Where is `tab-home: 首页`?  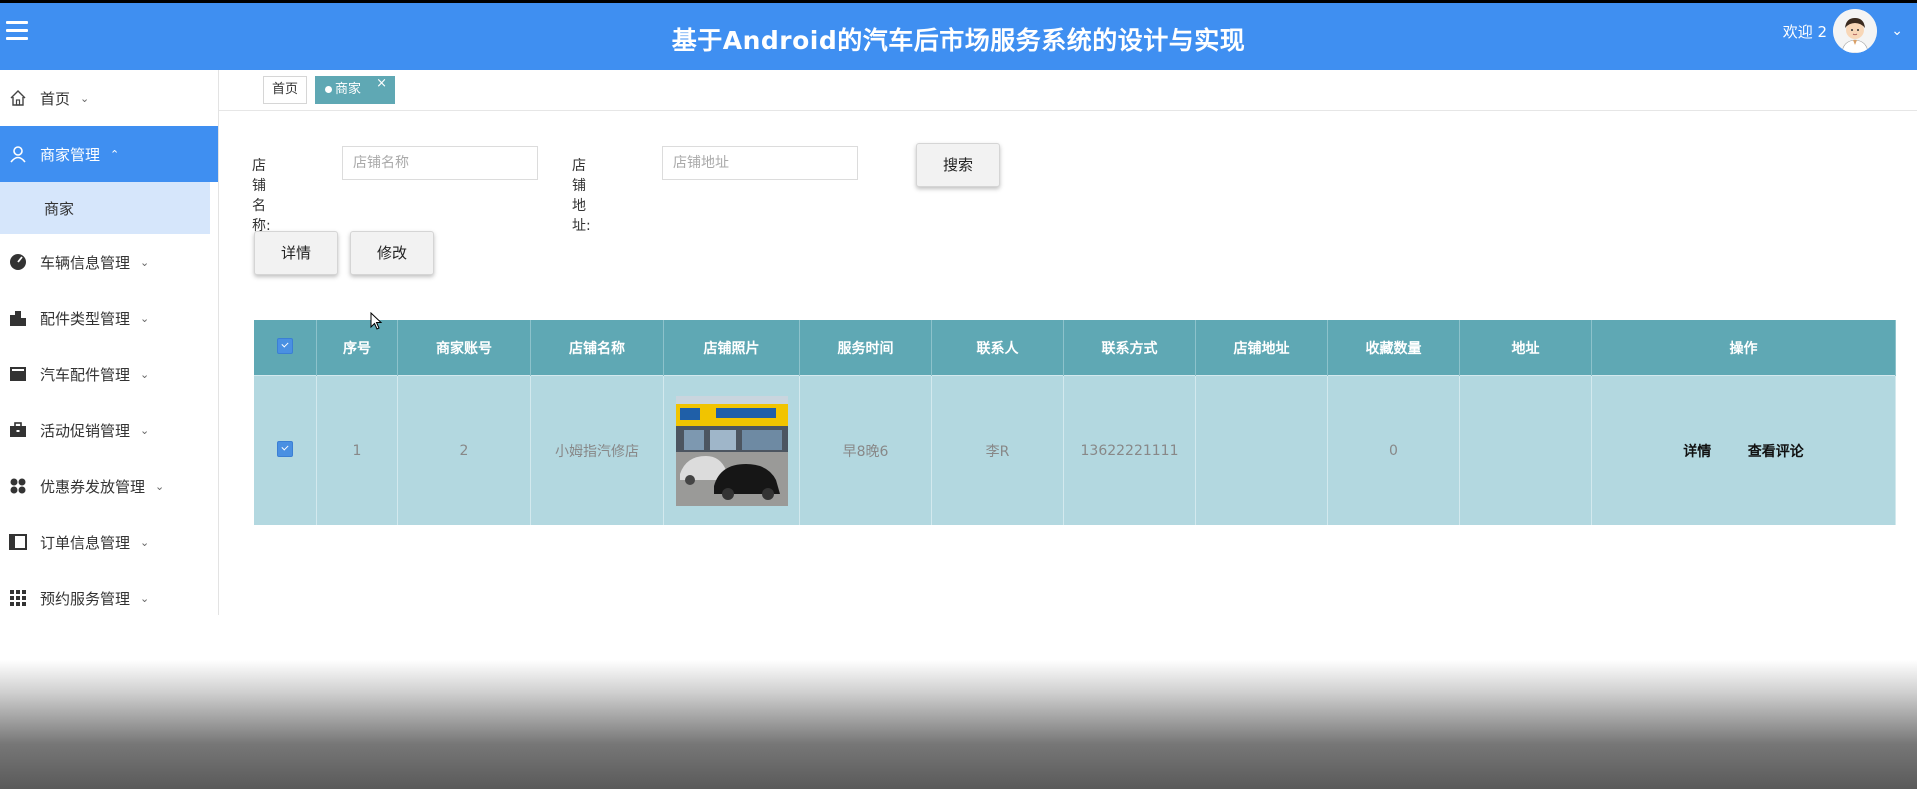
tab-home: 首页 is located at coordinates (285, 90).